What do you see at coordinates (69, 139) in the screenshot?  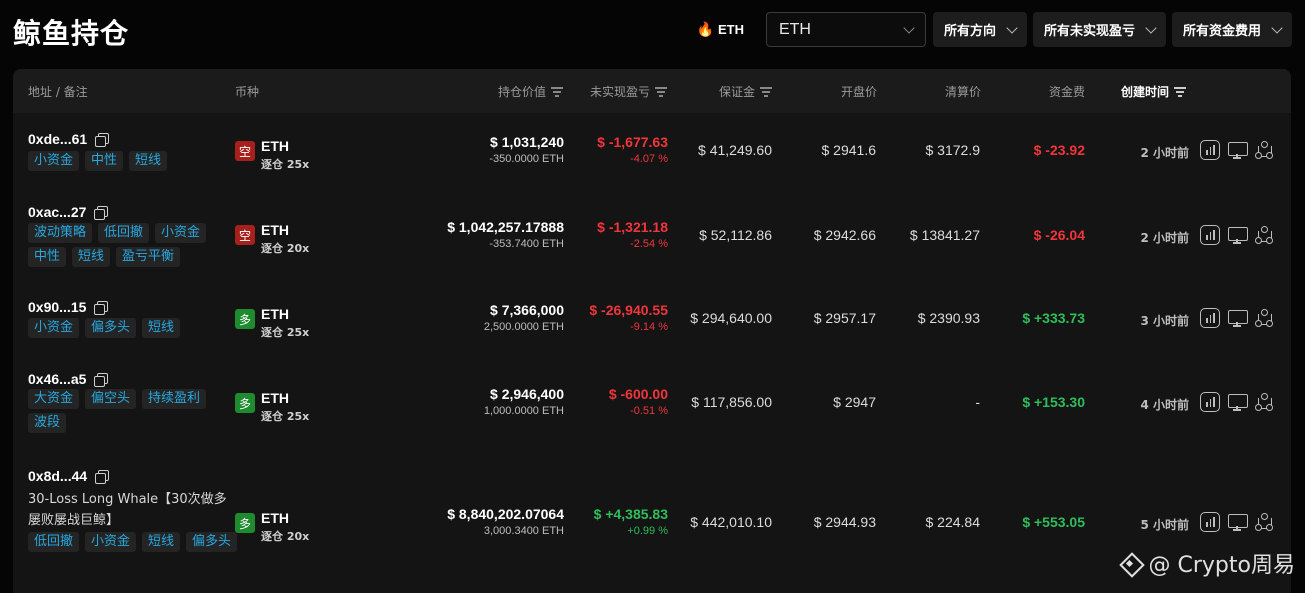 I see `wallet-address: 0xde...61` at bounding box center [69, 139].